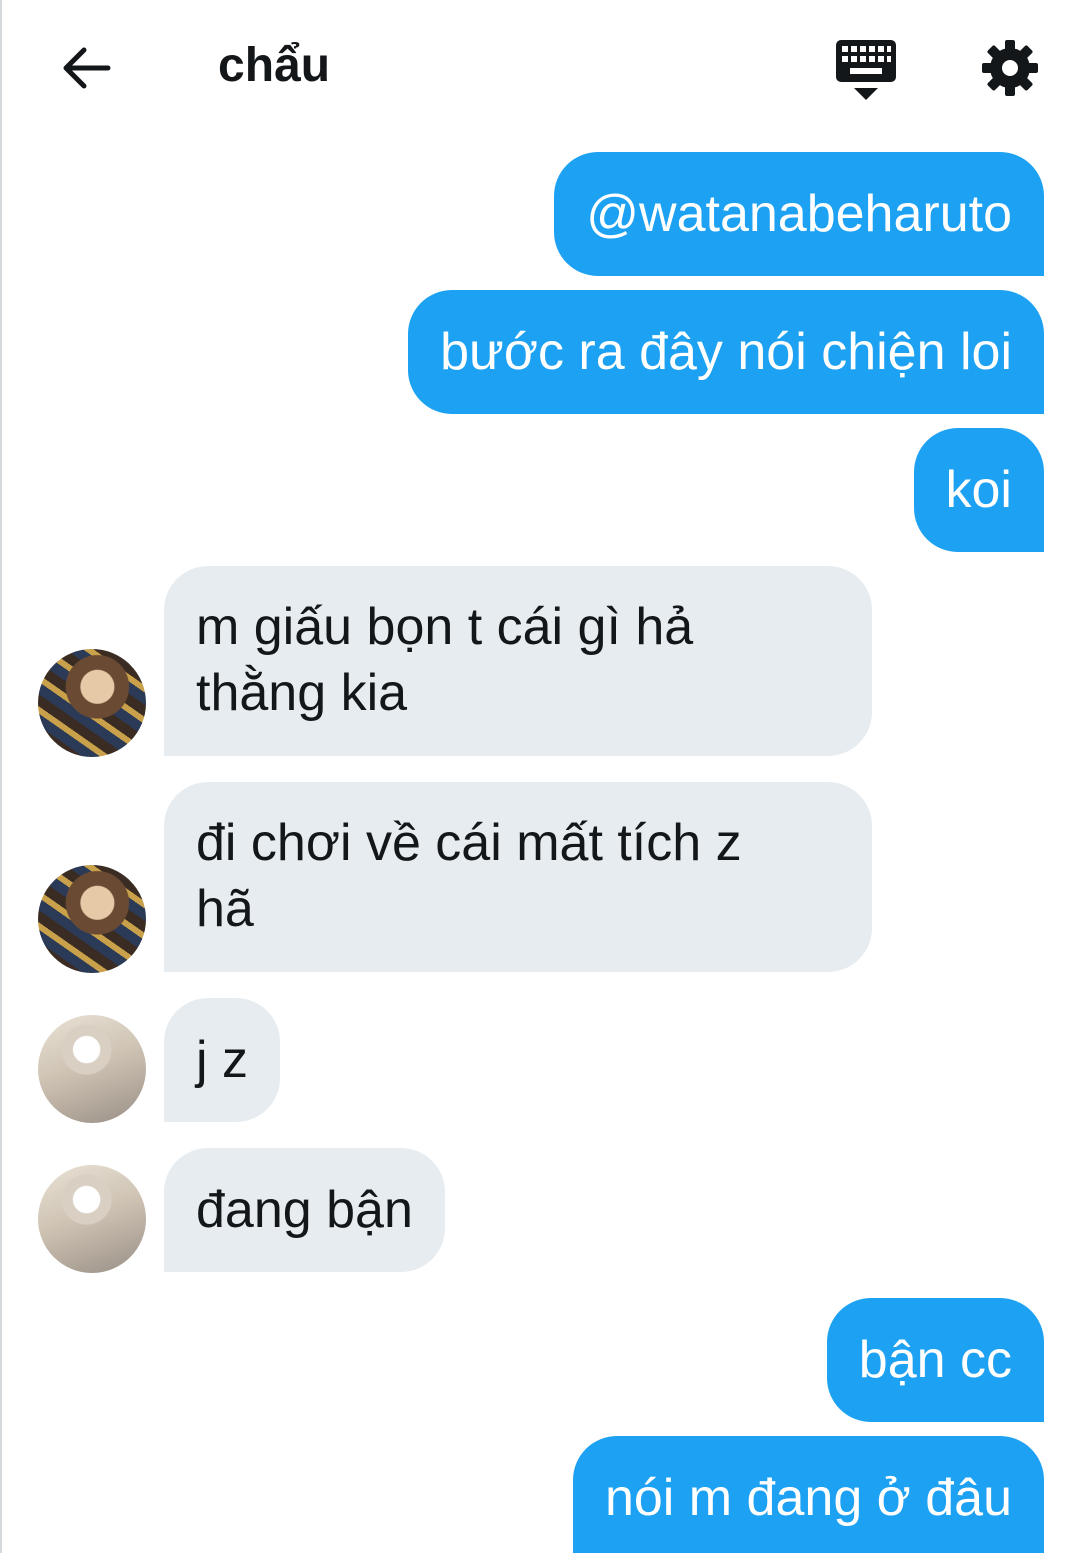 This screenshot has height=1553, width=1080. I want to click on message-bubble-outgoing: bước ra đây nói chiện loi, so click(726, 352).